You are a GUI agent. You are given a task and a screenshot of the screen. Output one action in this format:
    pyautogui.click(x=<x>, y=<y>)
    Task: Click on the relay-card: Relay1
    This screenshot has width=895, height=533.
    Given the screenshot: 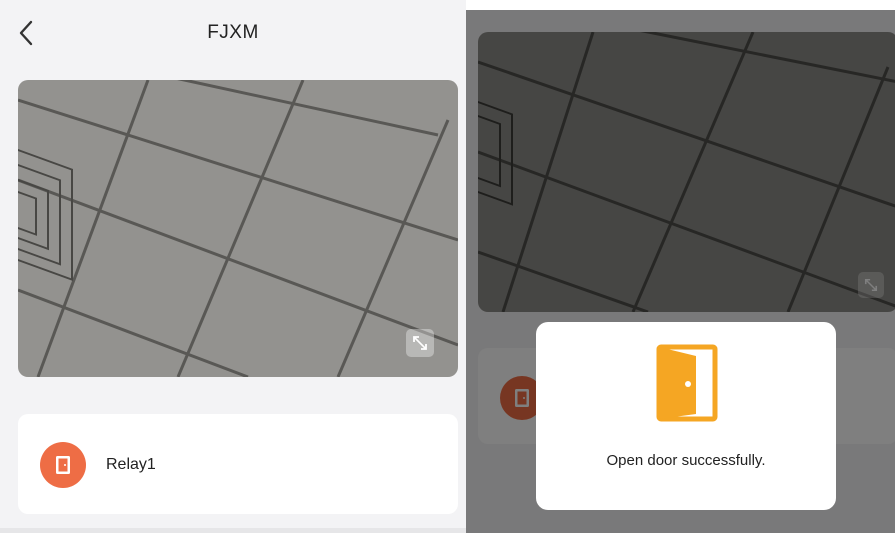 What is the action you would take?
    pyautogui.click(x=238, y=464)
    